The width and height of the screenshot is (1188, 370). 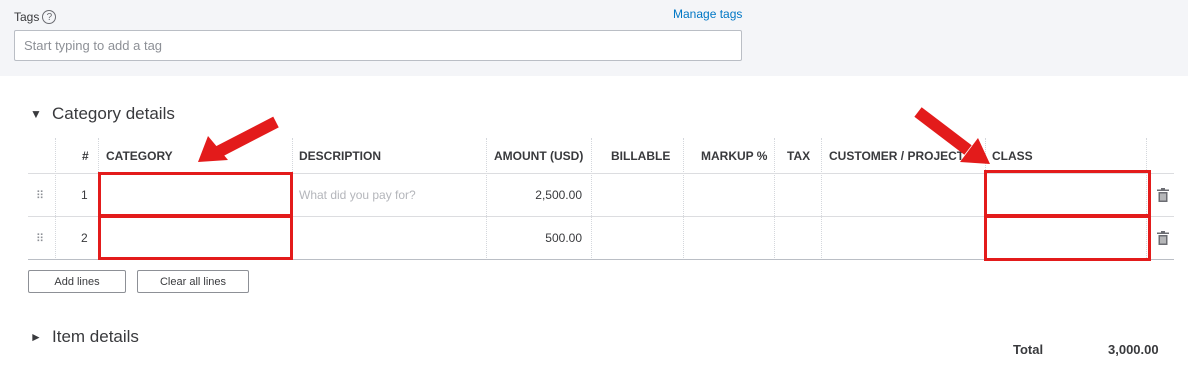 I want to click on description-cell: What did you pay for?, so click(x=357, y=195).